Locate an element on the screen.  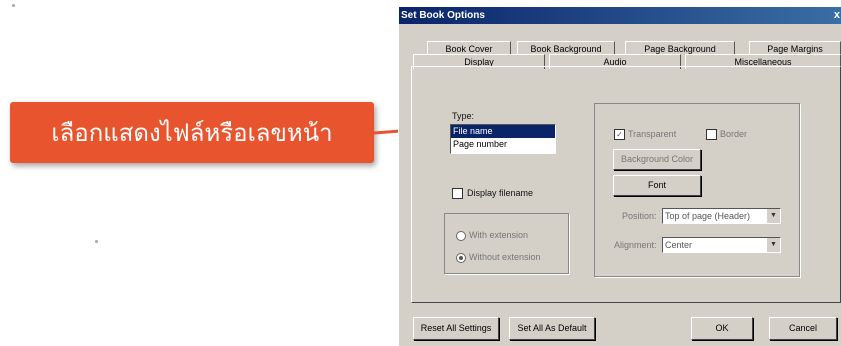
cancel-button: Cancel is located at coordinates (803, 328).